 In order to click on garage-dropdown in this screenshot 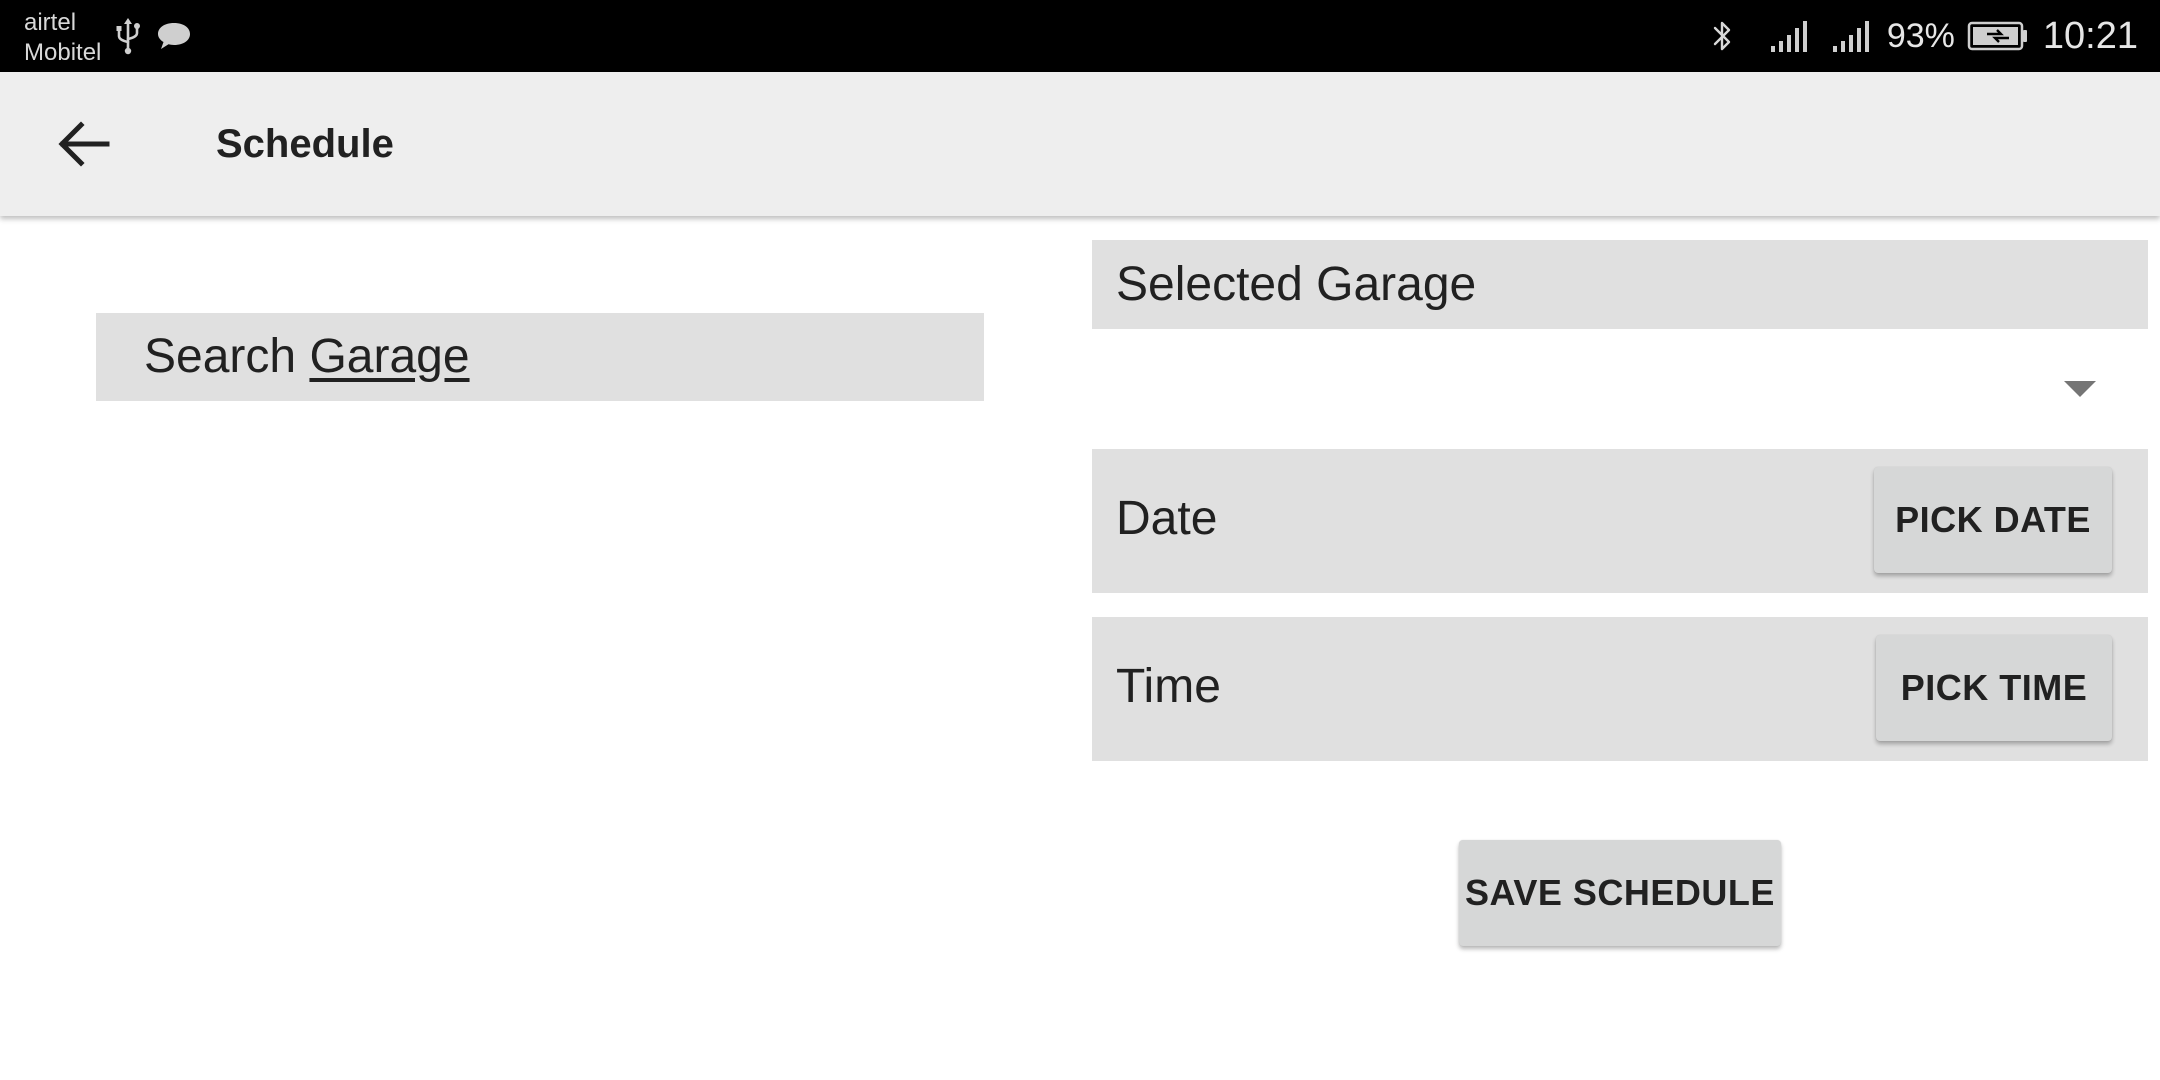, I will do `click(1620, 390)`.